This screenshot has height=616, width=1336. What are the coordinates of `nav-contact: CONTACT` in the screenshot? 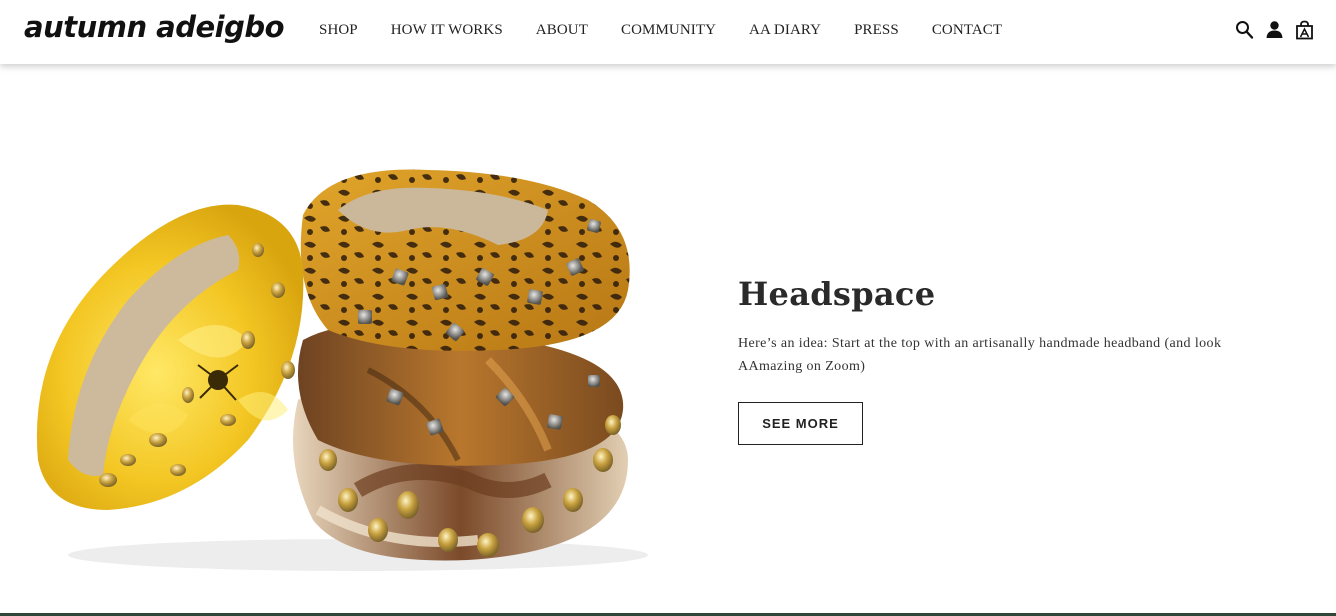 It's located at (967, 30).